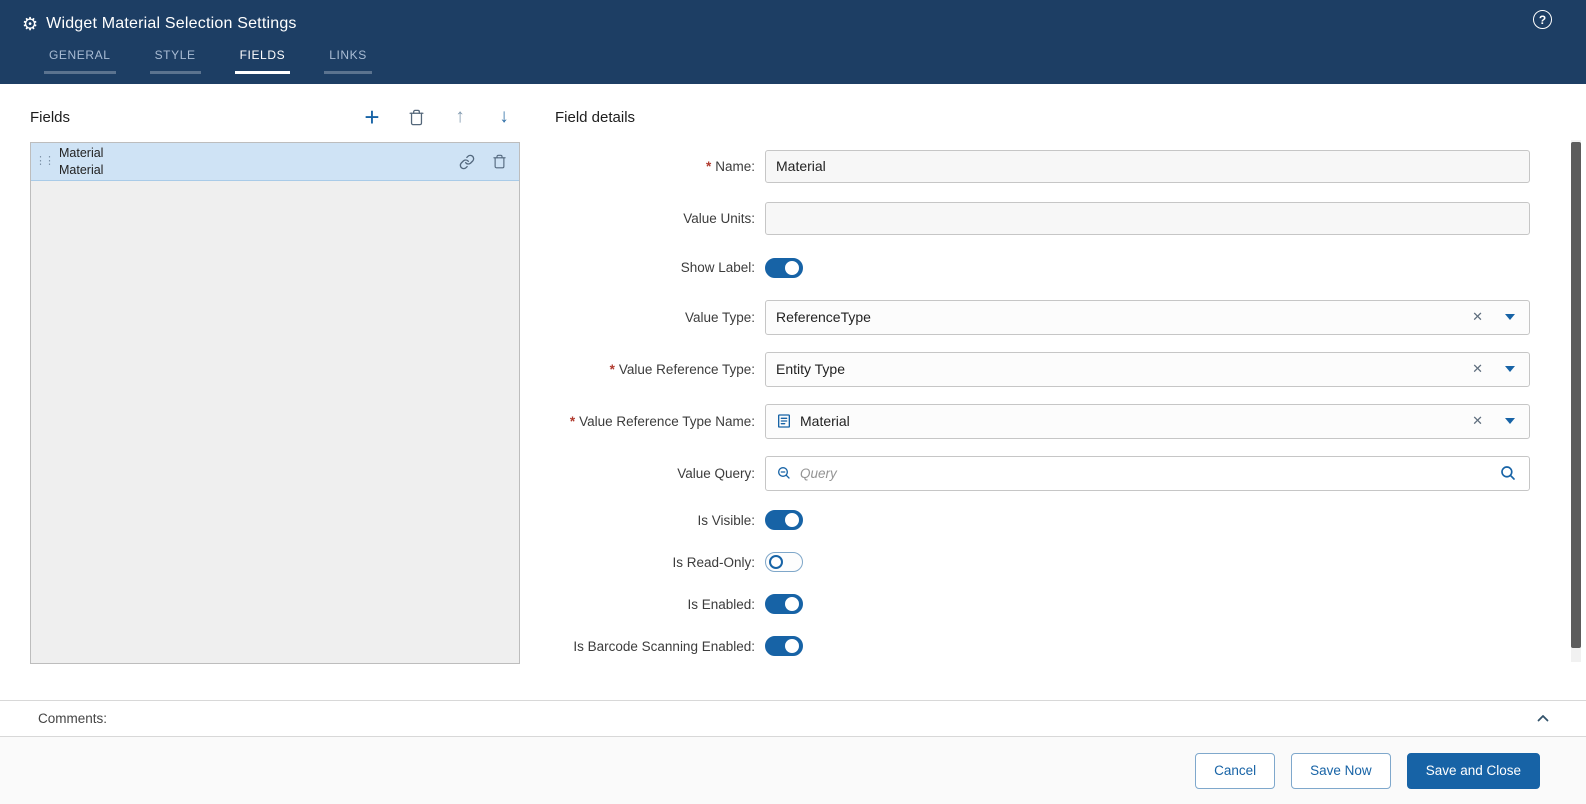 This screenshot has height=804, width=1586. I want to click on list-item: ⋮⋮ Material Material, so click(275, 162).